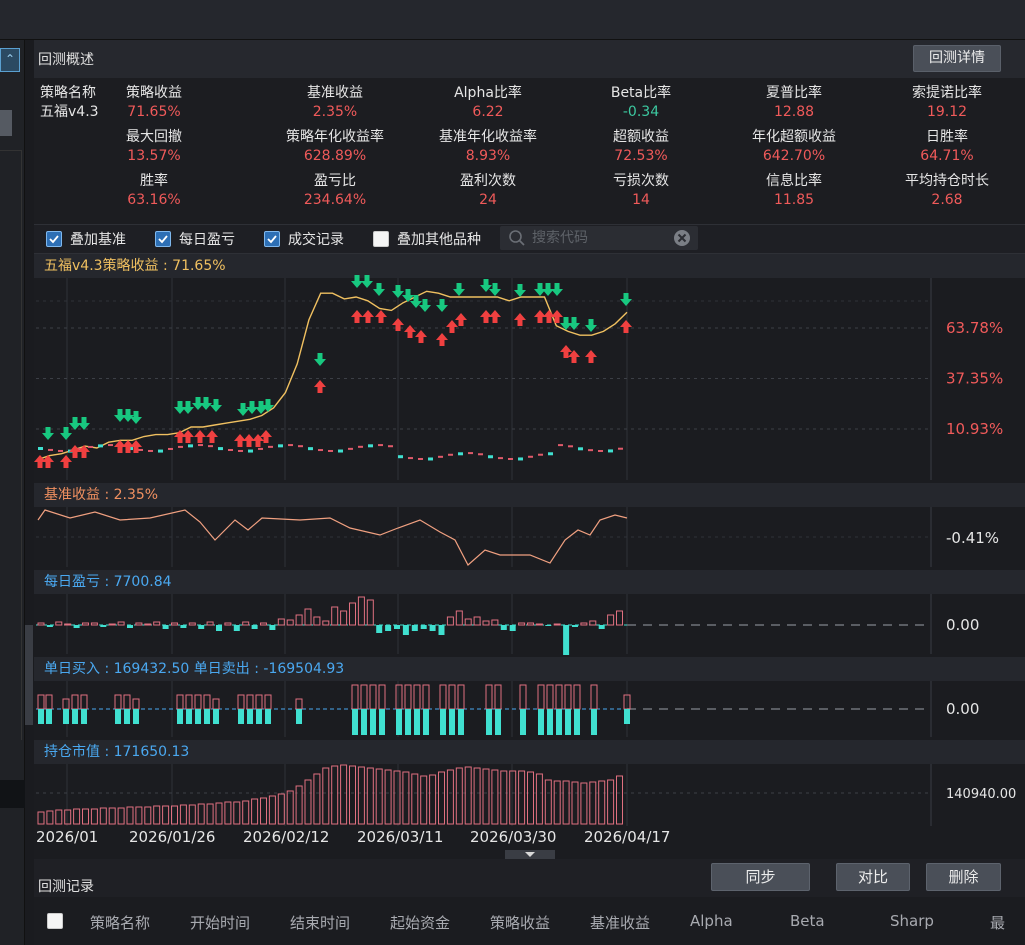  I want to click on column-header: 基准收益, so click(620, 922).